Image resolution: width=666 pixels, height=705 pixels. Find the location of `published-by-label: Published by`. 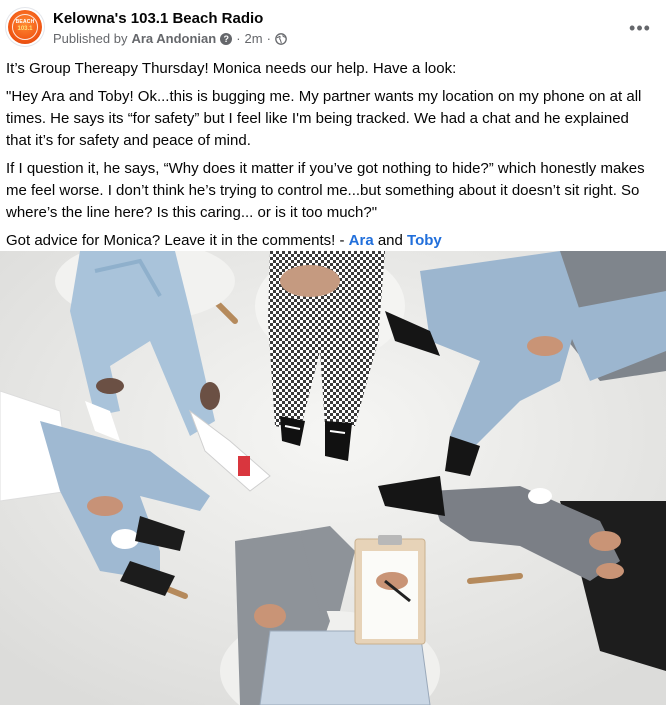

published-by-label: Published by is located at coordinates (90, 38).